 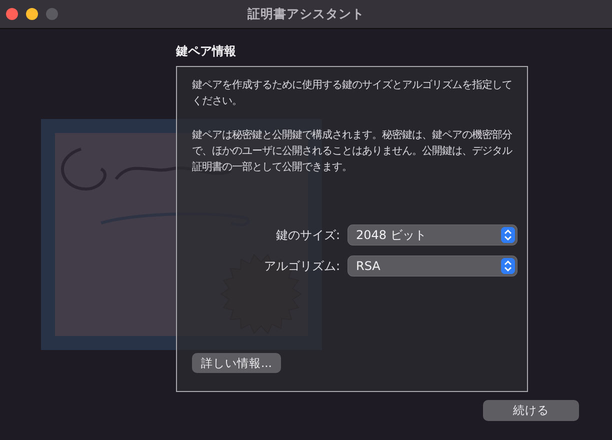 I want to click on window-minimize-button, so click(x=32, y=14).